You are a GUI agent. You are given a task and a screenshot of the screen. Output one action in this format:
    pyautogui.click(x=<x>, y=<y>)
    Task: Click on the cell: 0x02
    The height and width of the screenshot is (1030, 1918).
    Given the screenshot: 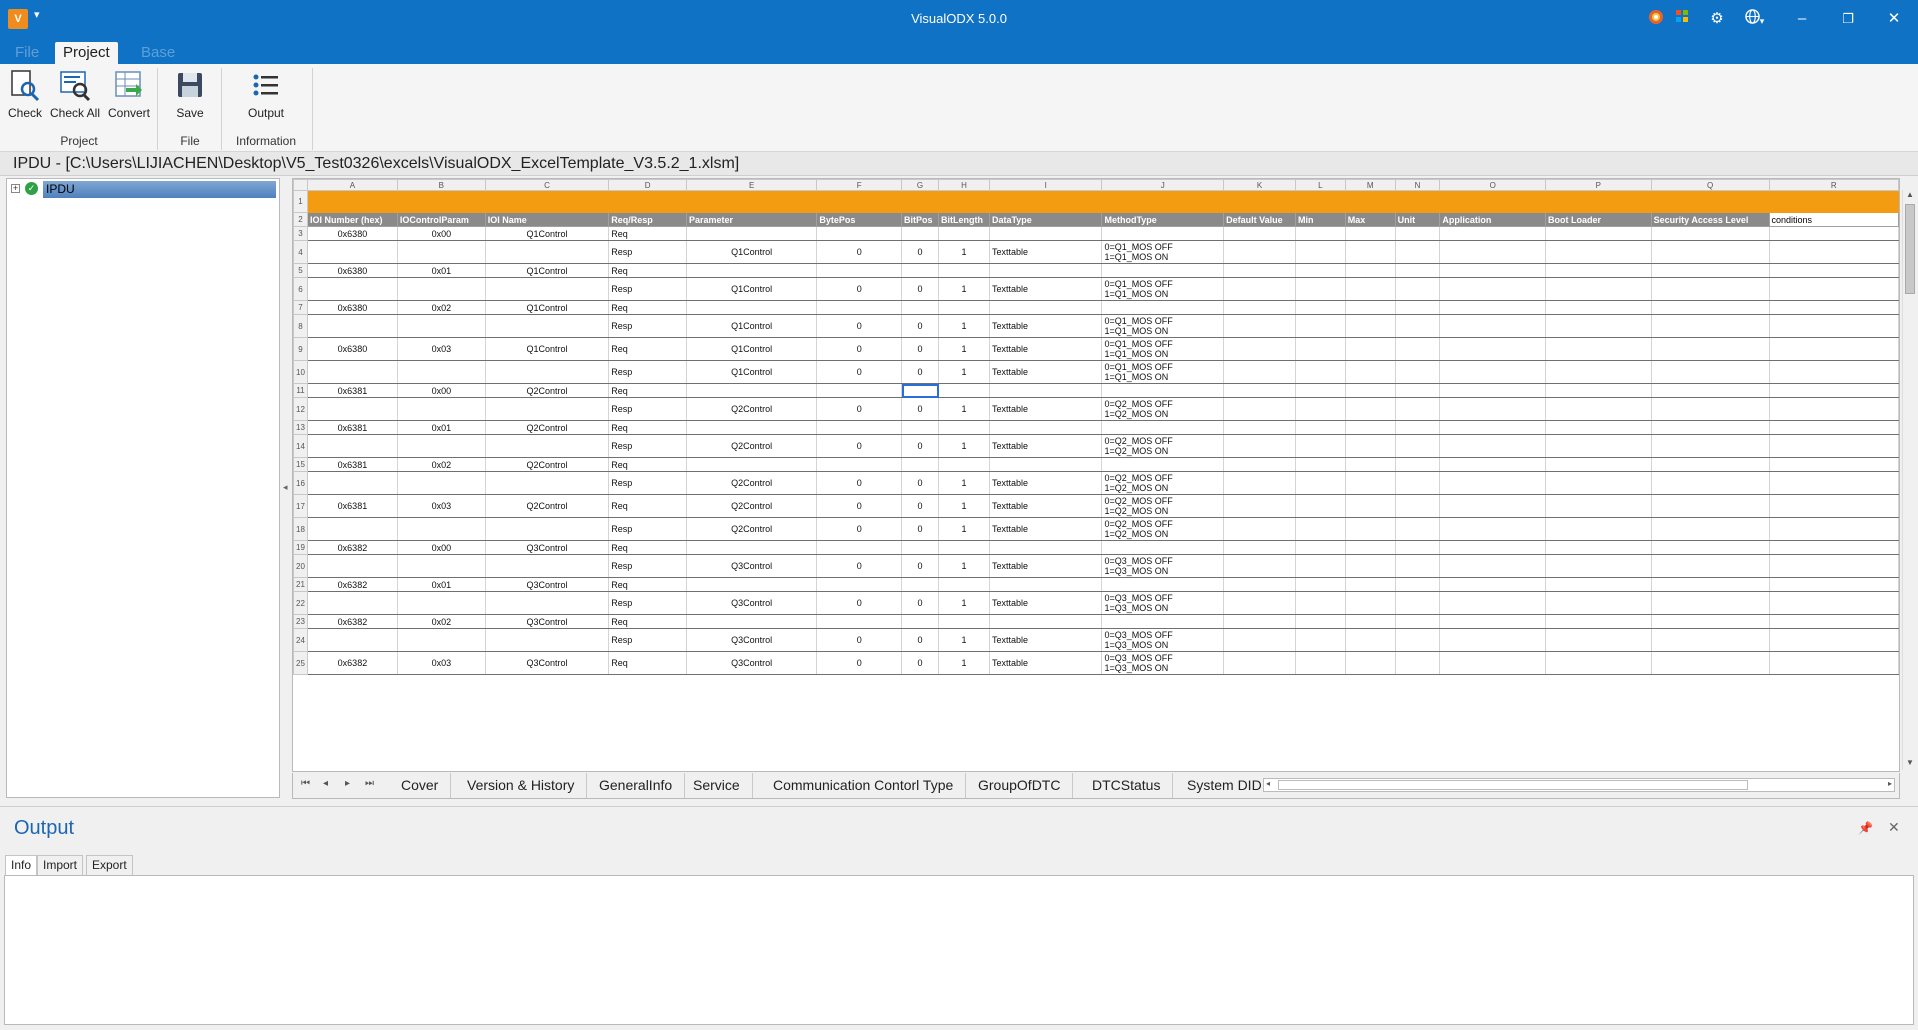 What is the action you would take?
    pyautogui.click(x=441, y=307)
    